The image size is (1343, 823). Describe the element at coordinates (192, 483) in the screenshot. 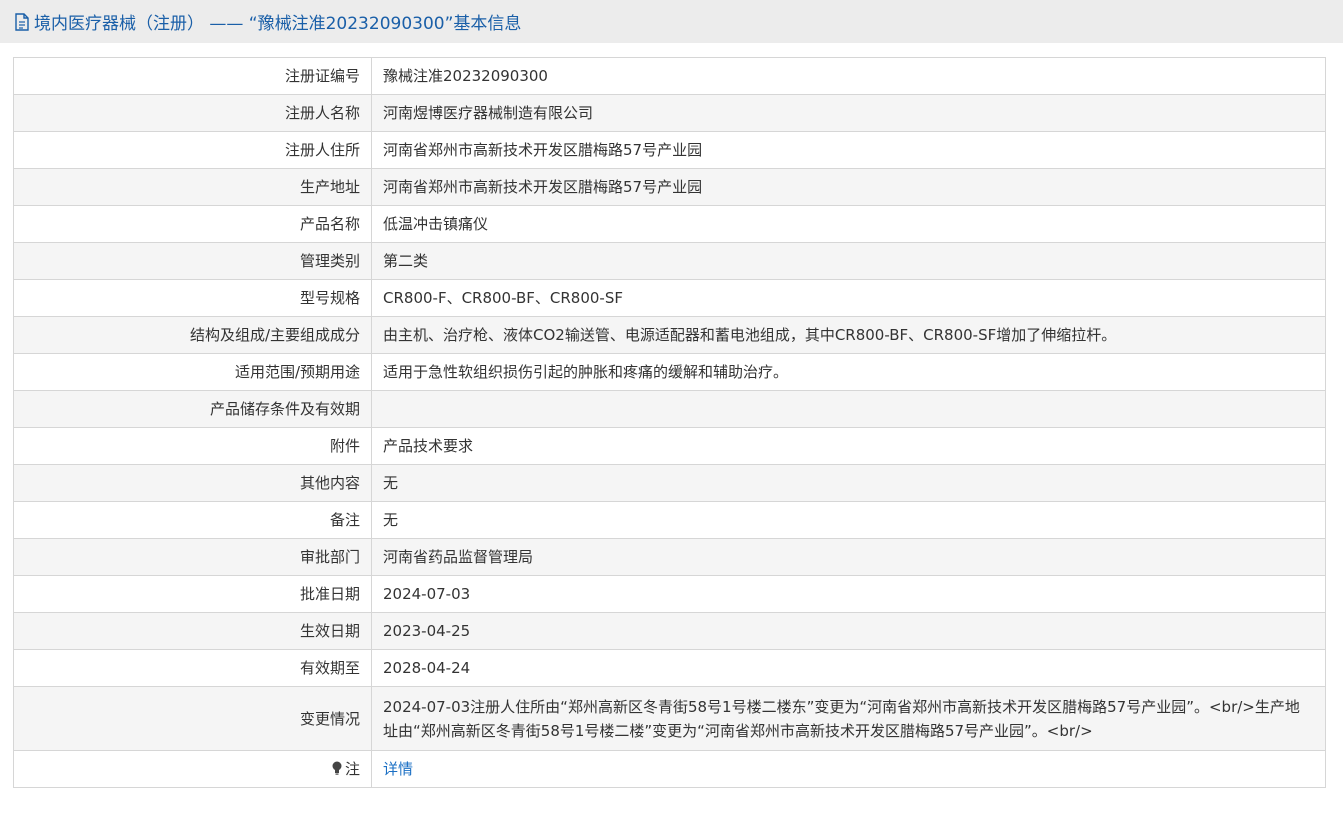

I see `row-label: 其他内容` at that location.